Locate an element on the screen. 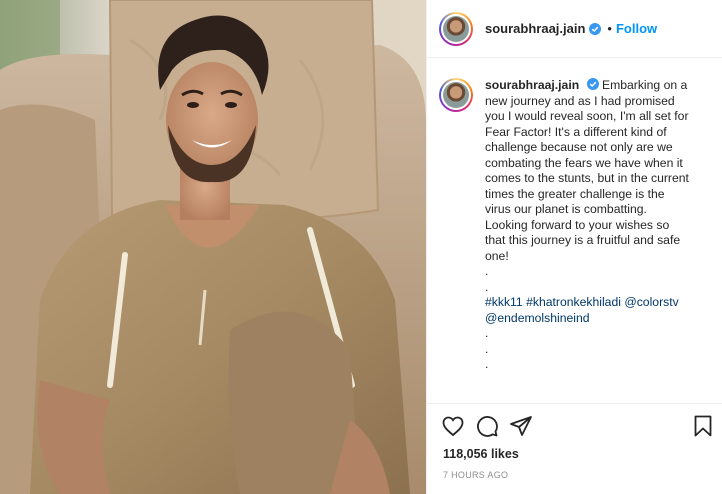 The height and width of the screenshot is (494, 722). caption-text-line: new journey and as I had promised is located at coordinates (580, 100).